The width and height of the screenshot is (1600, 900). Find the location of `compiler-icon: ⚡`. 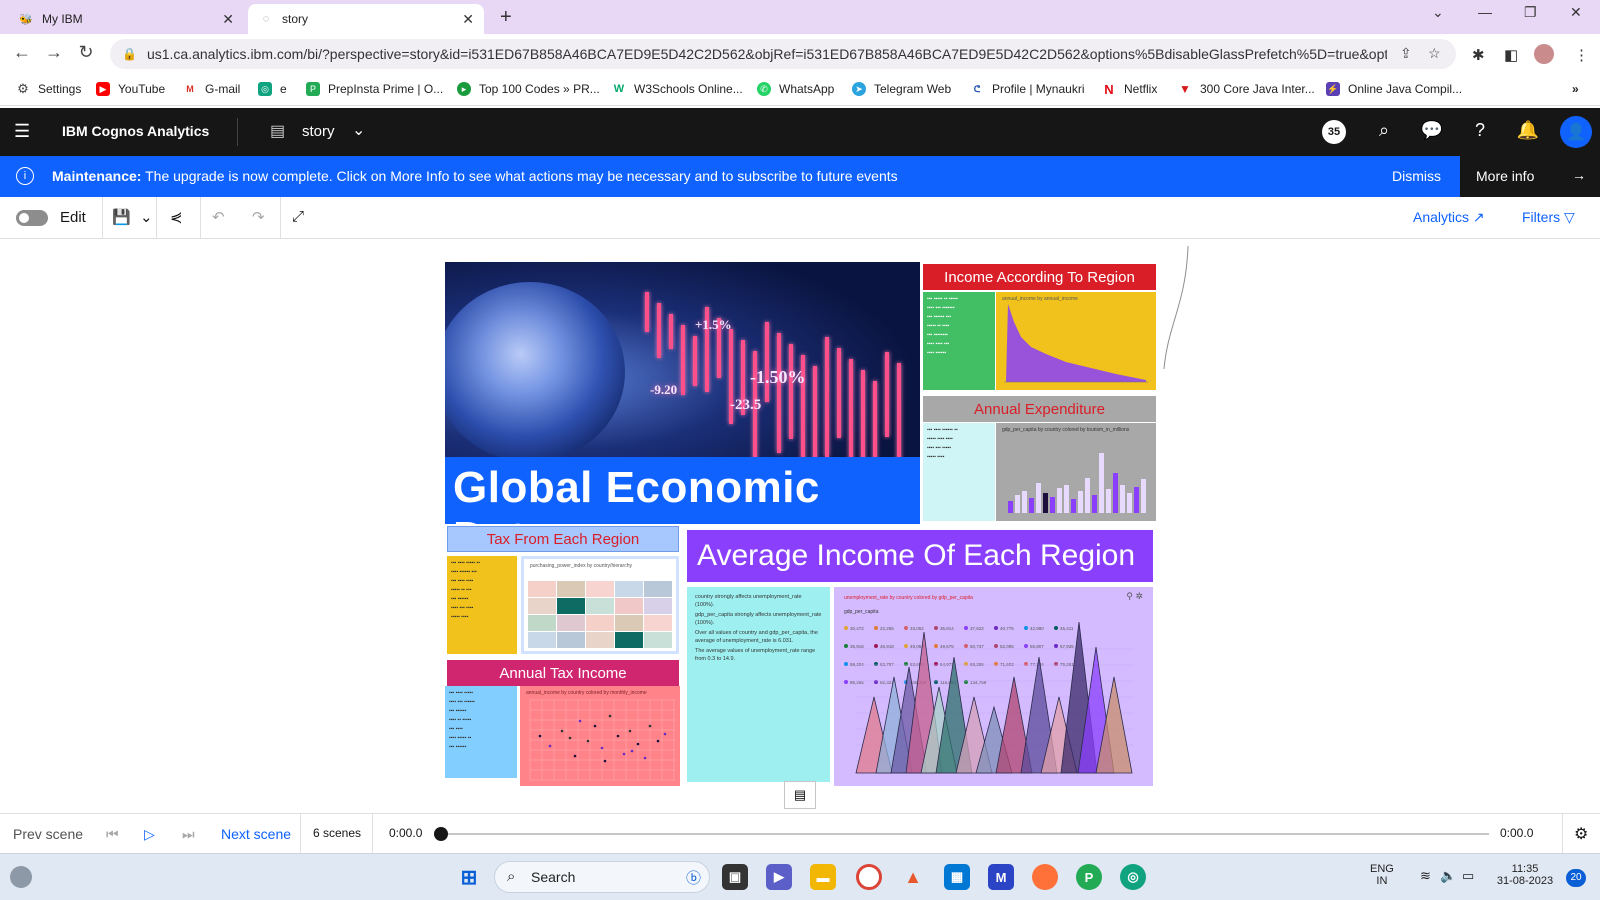

compiler-icon: ⚡ is located at coordinates (1333, 89).